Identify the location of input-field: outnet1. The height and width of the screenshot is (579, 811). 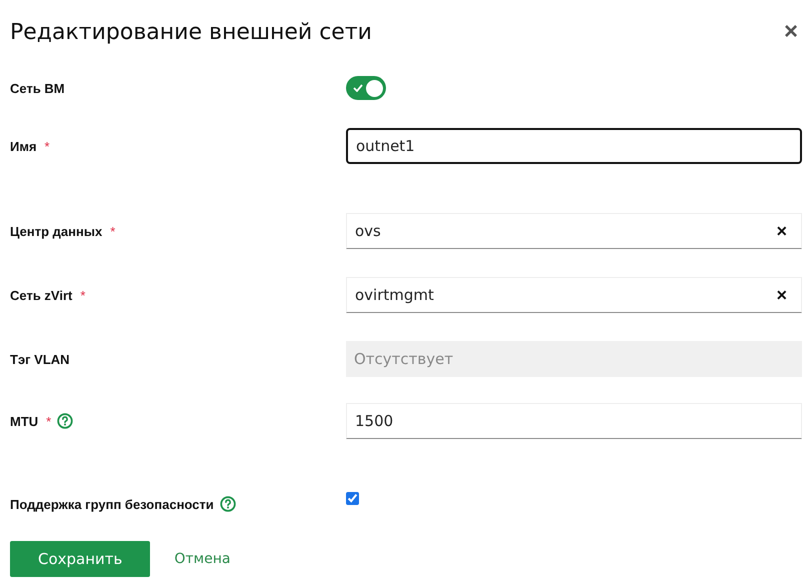
(574, 146).